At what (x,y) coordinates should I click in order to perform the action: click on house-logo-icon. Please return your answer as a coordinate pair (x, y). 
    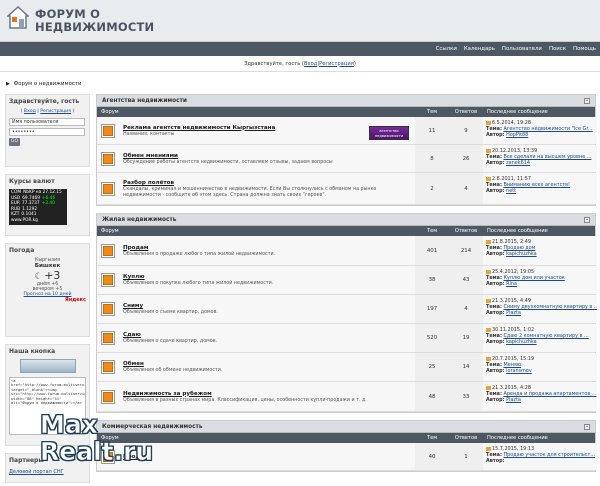
    Looking at the image, I should click on (18, 19).